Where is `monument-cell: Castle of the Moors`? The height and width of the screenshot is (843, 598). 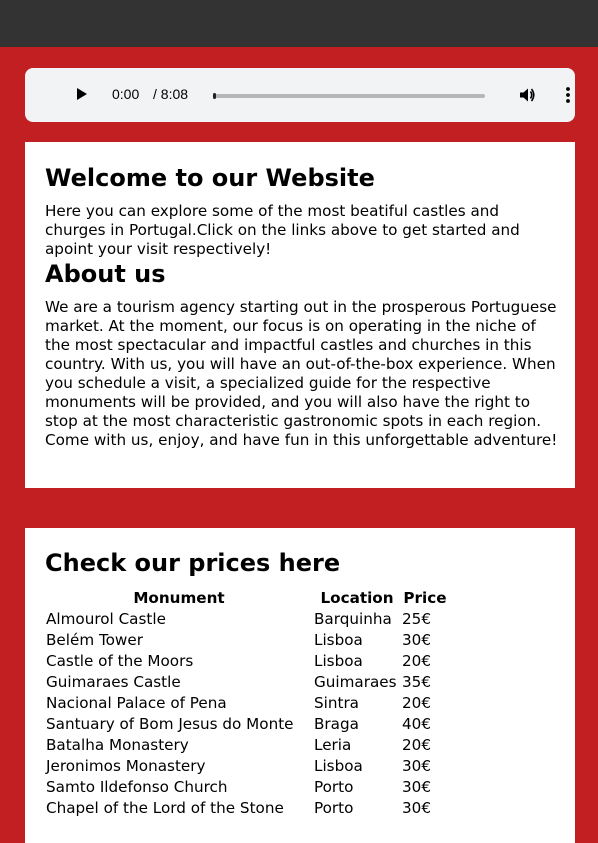
monument-cell: Castle of the Moors is located at coordinates (120, 661).